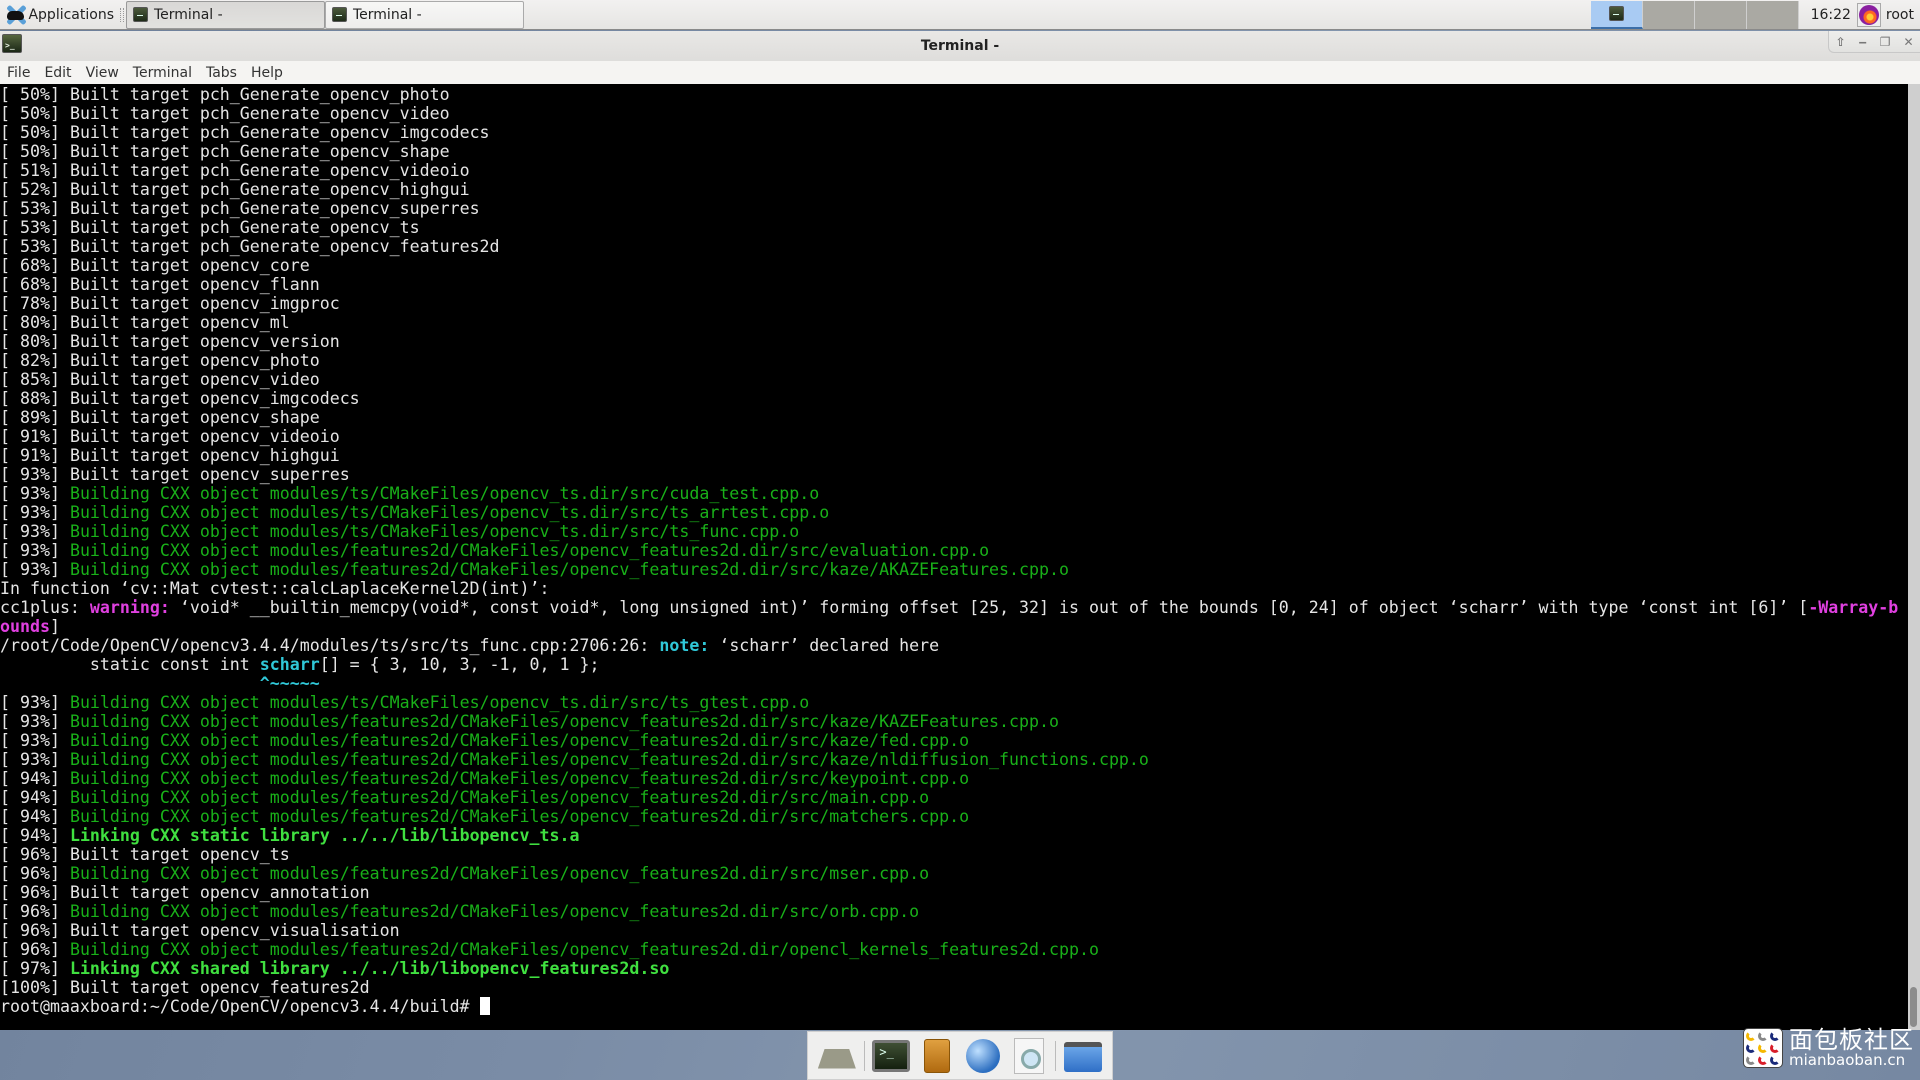 The image size is (1920, 1080). I want to click on terminal-text-segment: [] = { 3, 10, 3, -1, 0, 1 };, so click(459, 664).